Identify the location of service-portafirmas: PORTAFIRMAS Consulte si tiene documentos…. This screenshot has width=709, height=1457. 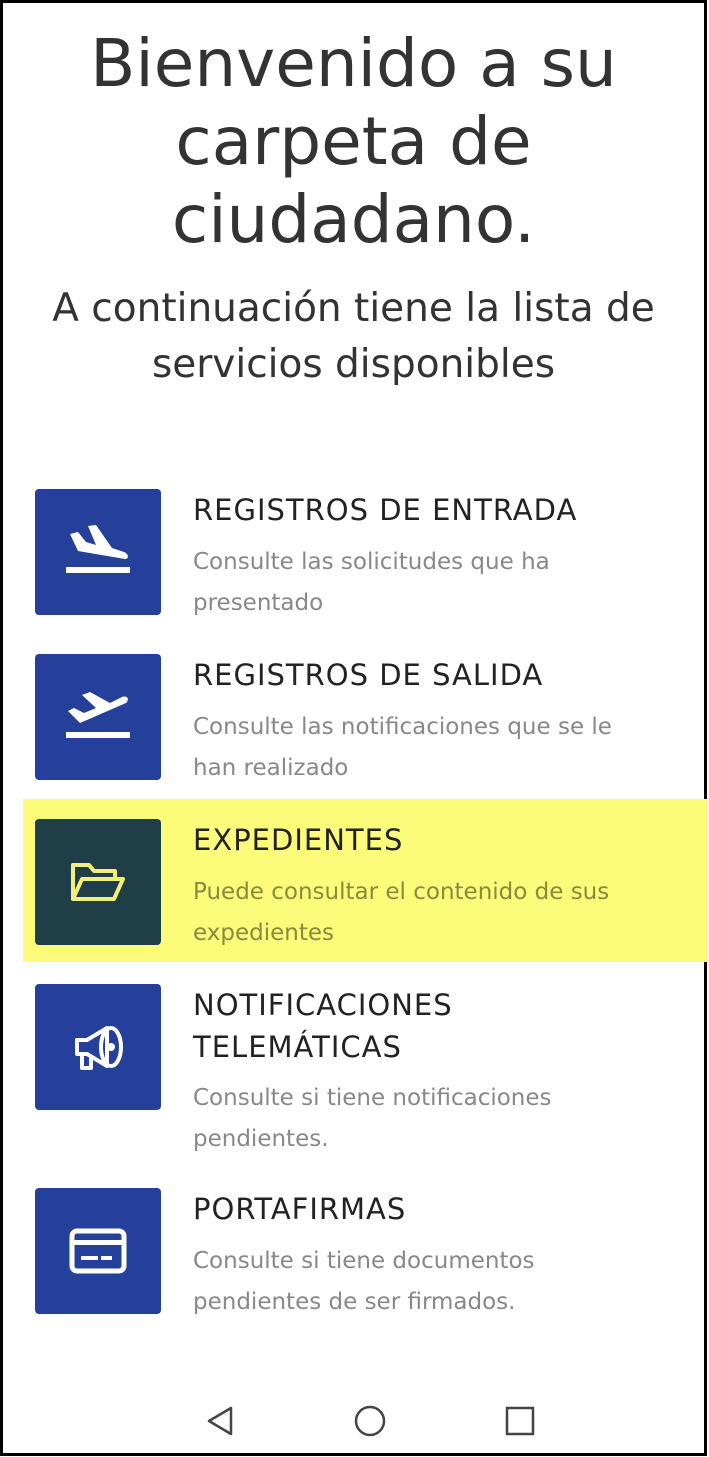
(353, 1253).